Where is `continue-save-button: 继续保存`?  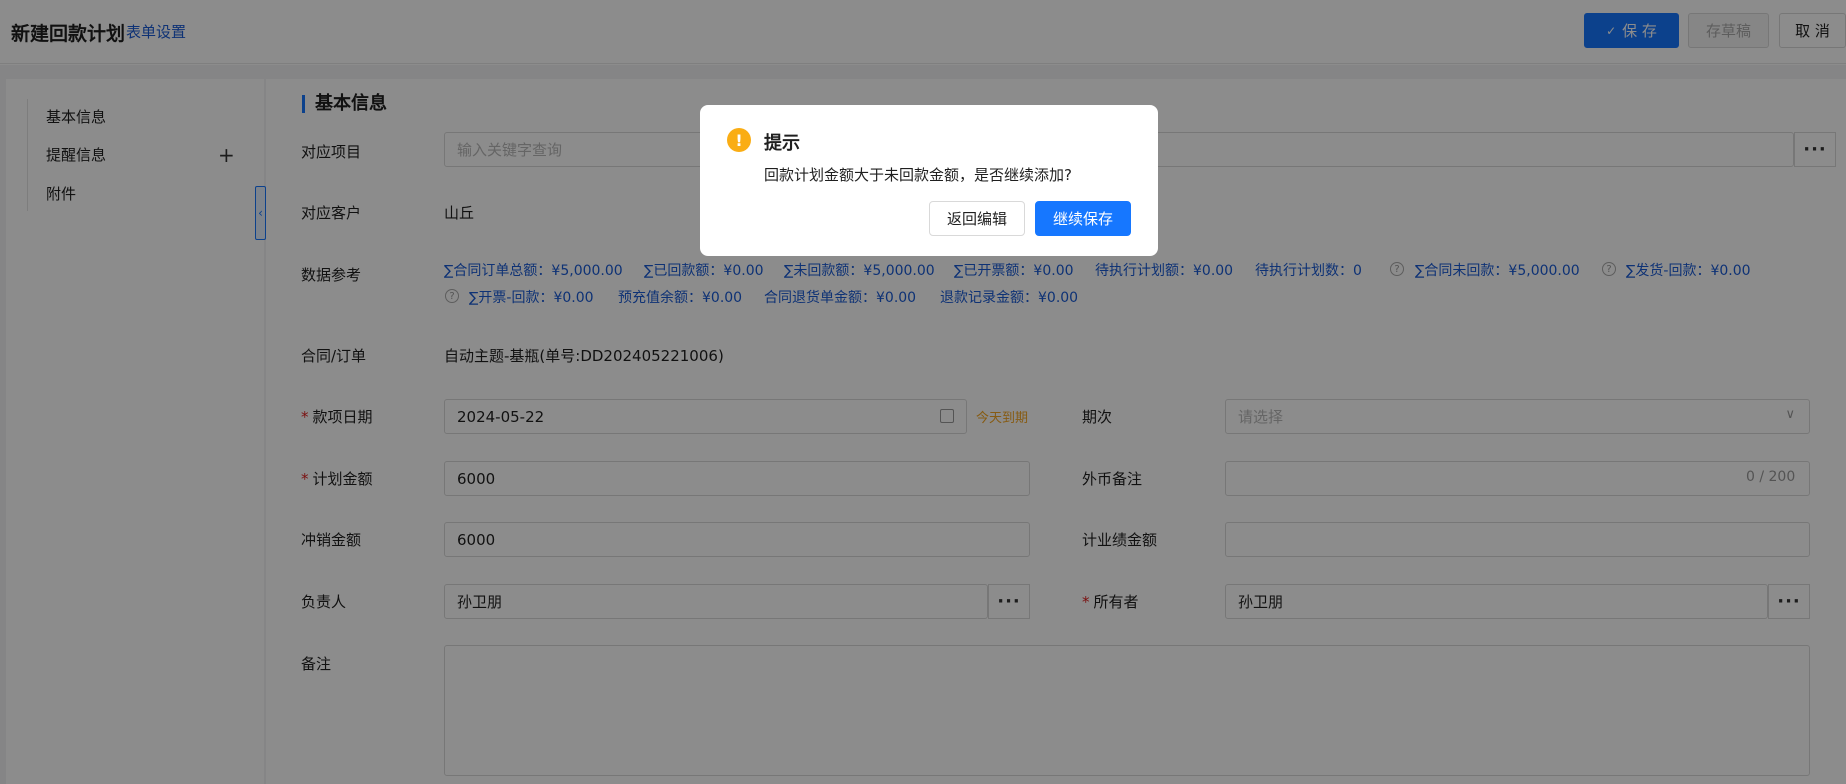 continue-save-button: 继续保存 is located at coordinates (1083, 218).